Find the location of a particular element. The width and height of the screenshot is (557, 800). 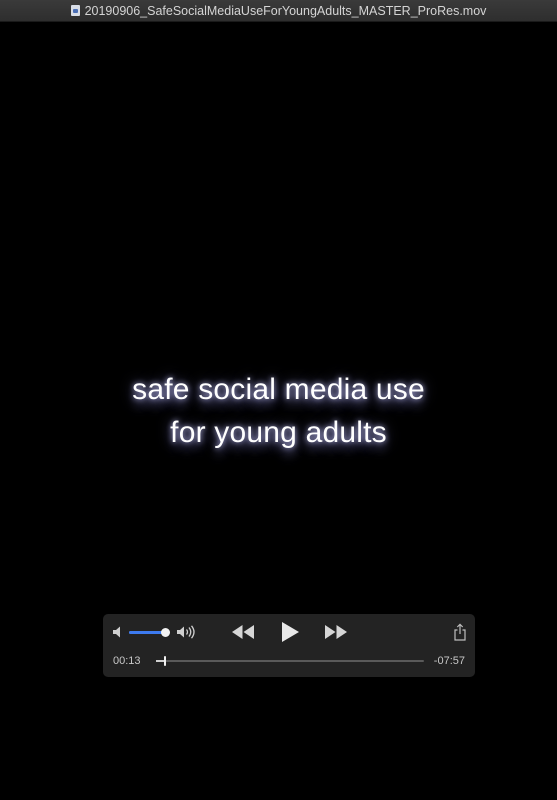

scrubber is located at coordinates (290, 661).